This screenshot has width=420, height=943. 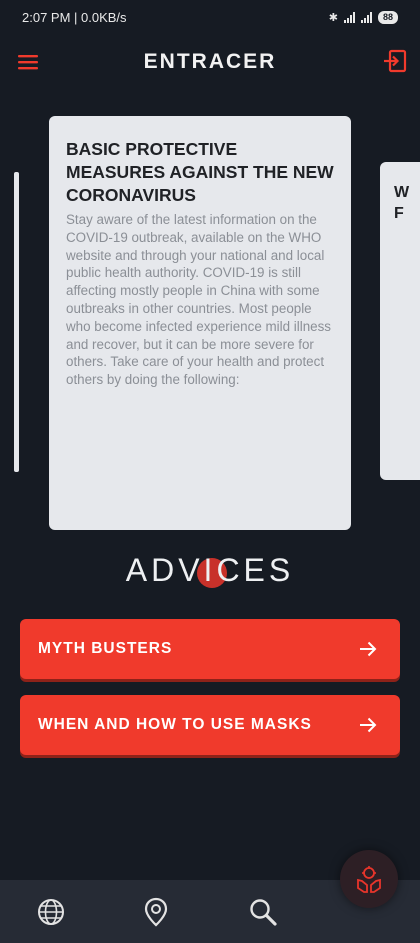 I want to click on search-icon, so click(x=263, y=912).